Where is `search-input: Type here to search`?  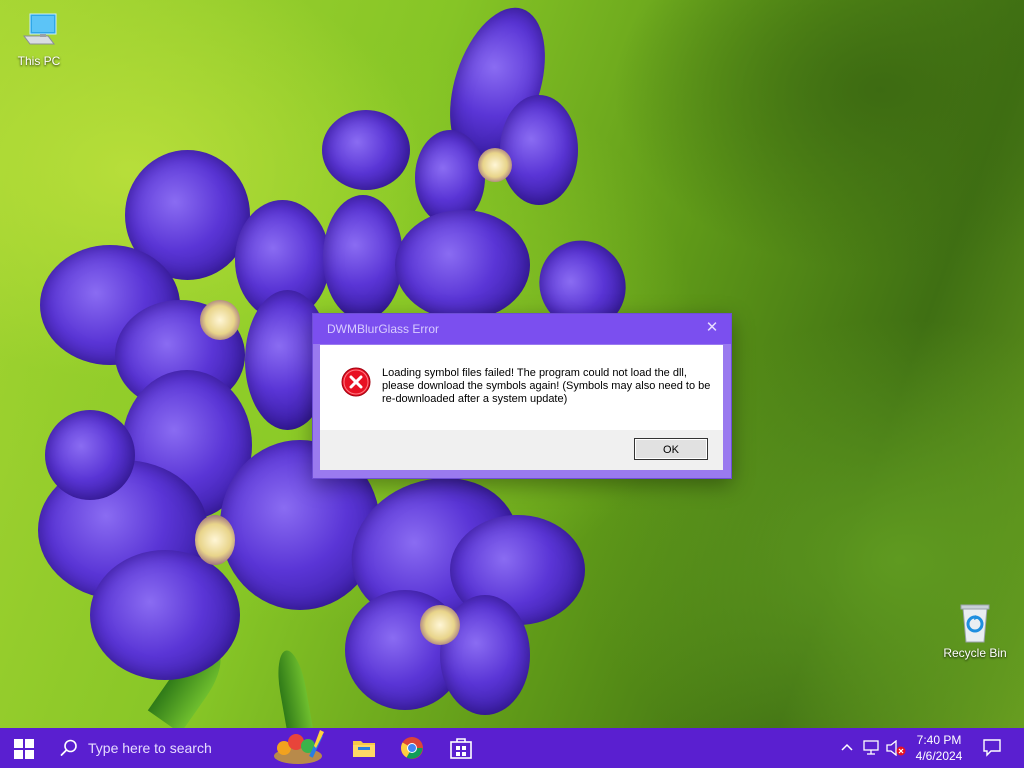 search-input: Type here to search is located at coordinates (148, 748).